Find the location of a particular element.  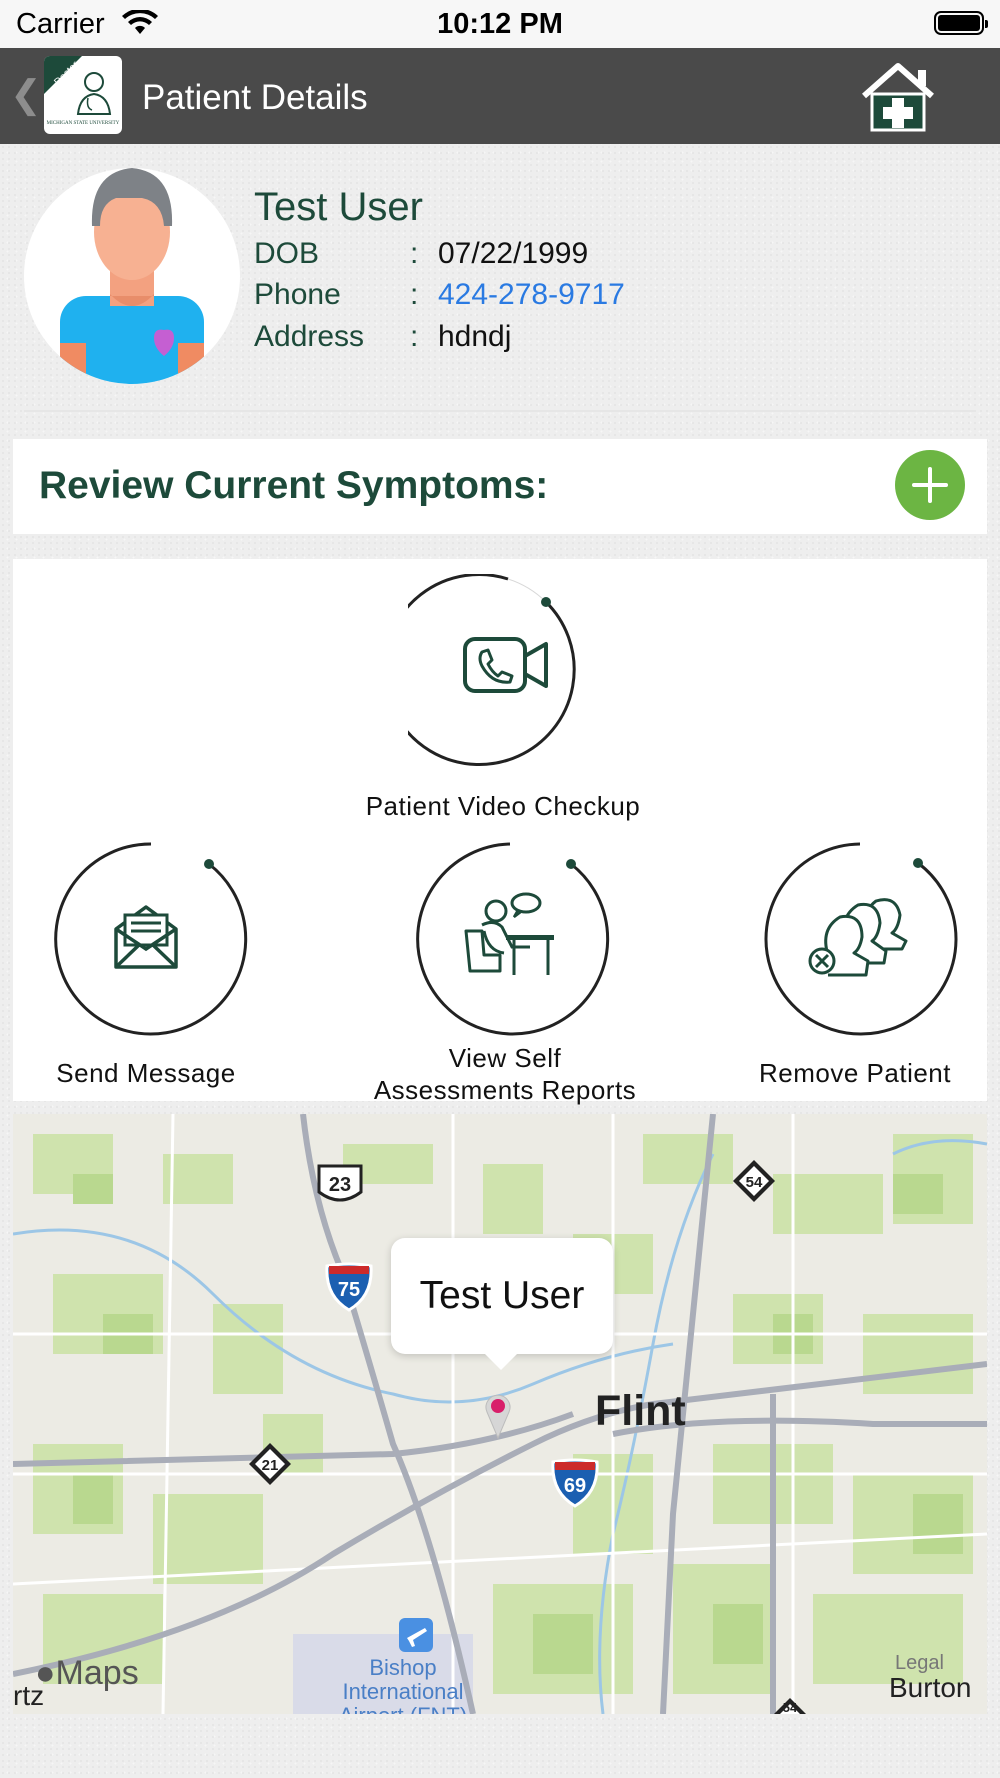

legal-link: Legal is located at coordinates (919, 1663).